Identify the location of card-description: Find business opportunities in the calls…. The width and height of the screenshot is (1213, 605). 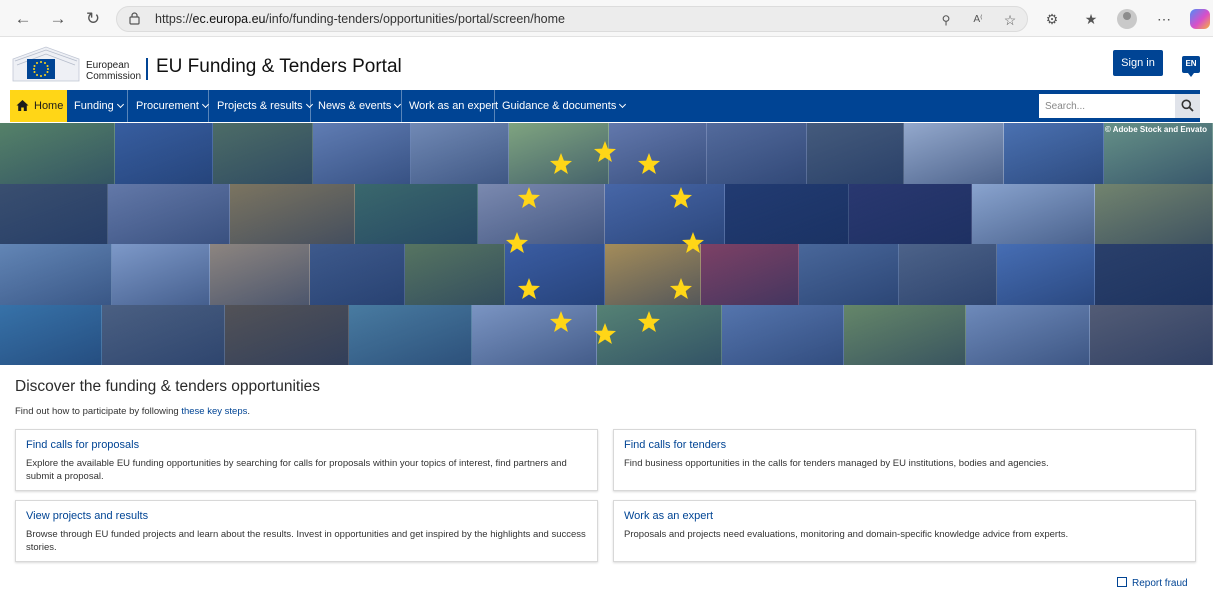
(836, 463).